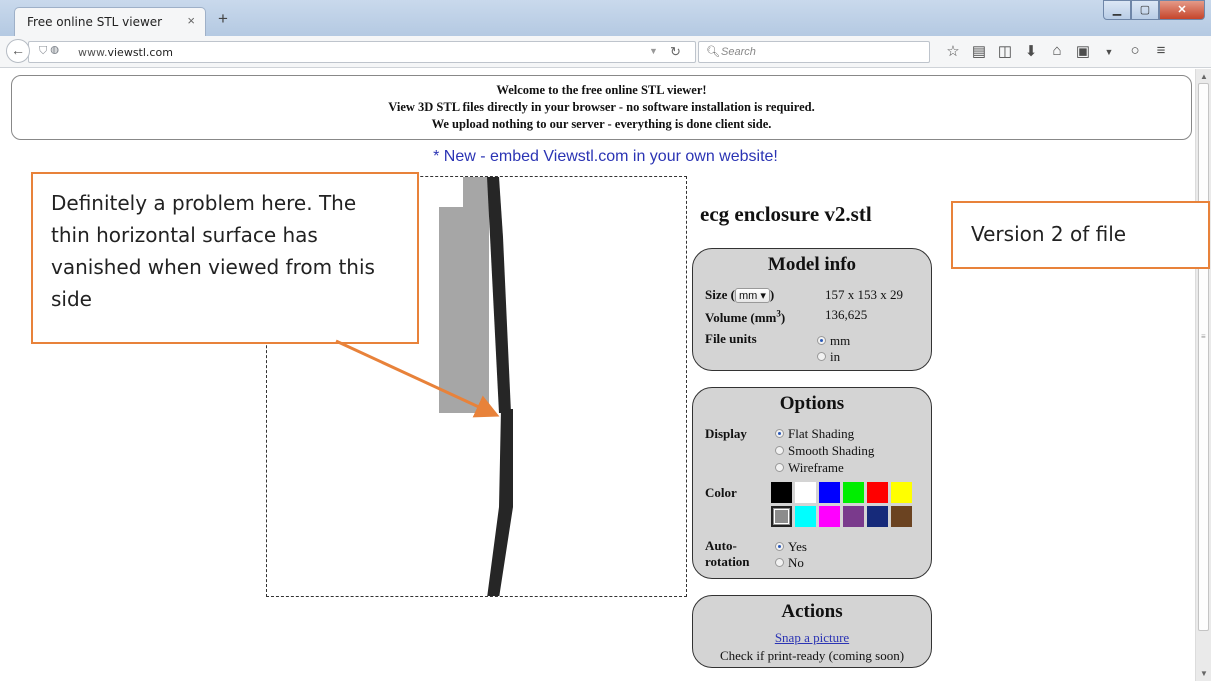 The height and width of the screenshot is (681, 1211). Describe the element at coordinates (223, 19) in the screenshot. I see `new-tab-button: +` at that location.